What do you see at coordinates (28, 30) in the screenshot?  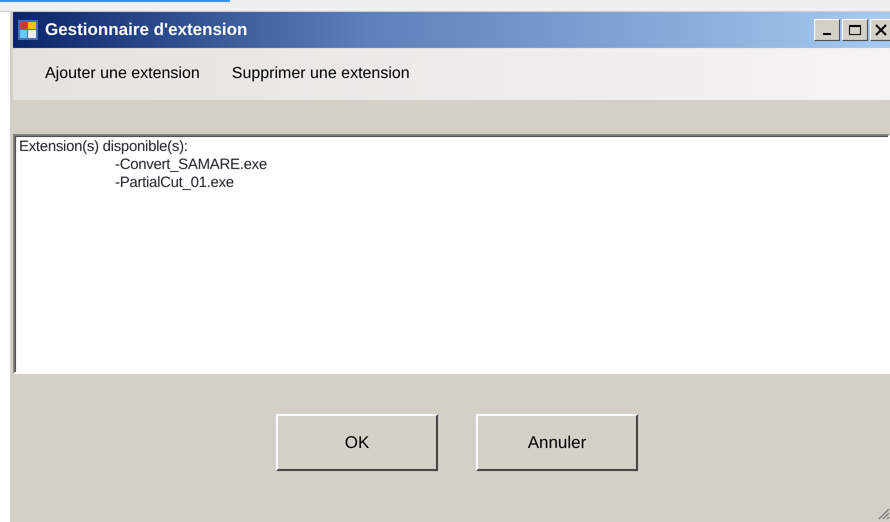 I see `app-icon` at bounding box center [28, 30].